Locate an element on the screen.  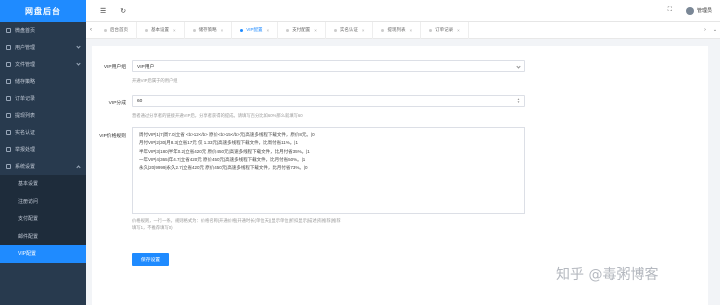
sidebar-item-label: 储存策略 is located at coordinates (25, 82).